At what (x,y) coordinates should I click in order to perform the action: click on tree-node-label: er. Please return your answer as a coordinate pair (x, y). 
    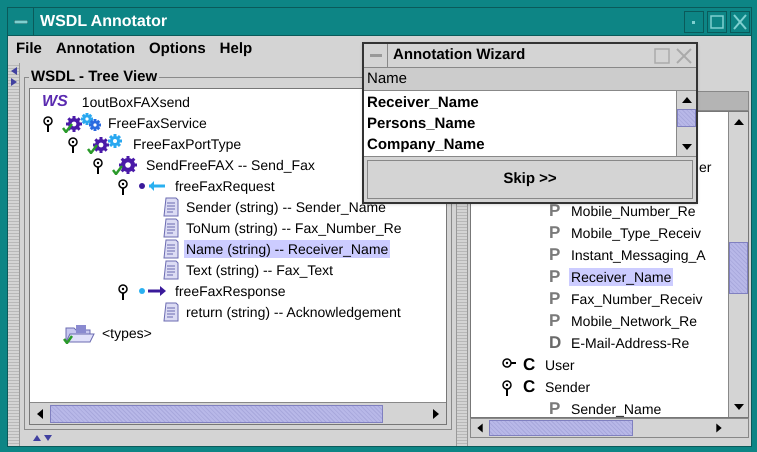
    Looking at the image, I should click on (705, 167).